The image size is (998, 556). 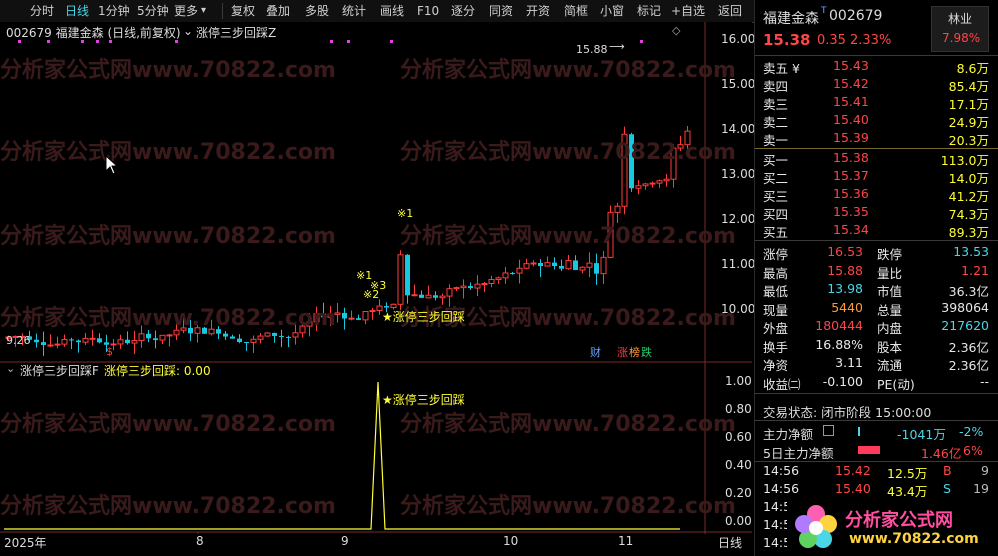 What do you see at coordinates (243, 11) in the screenshot?
I see `adjust-button: 复权` at bounding box center [243, 11].